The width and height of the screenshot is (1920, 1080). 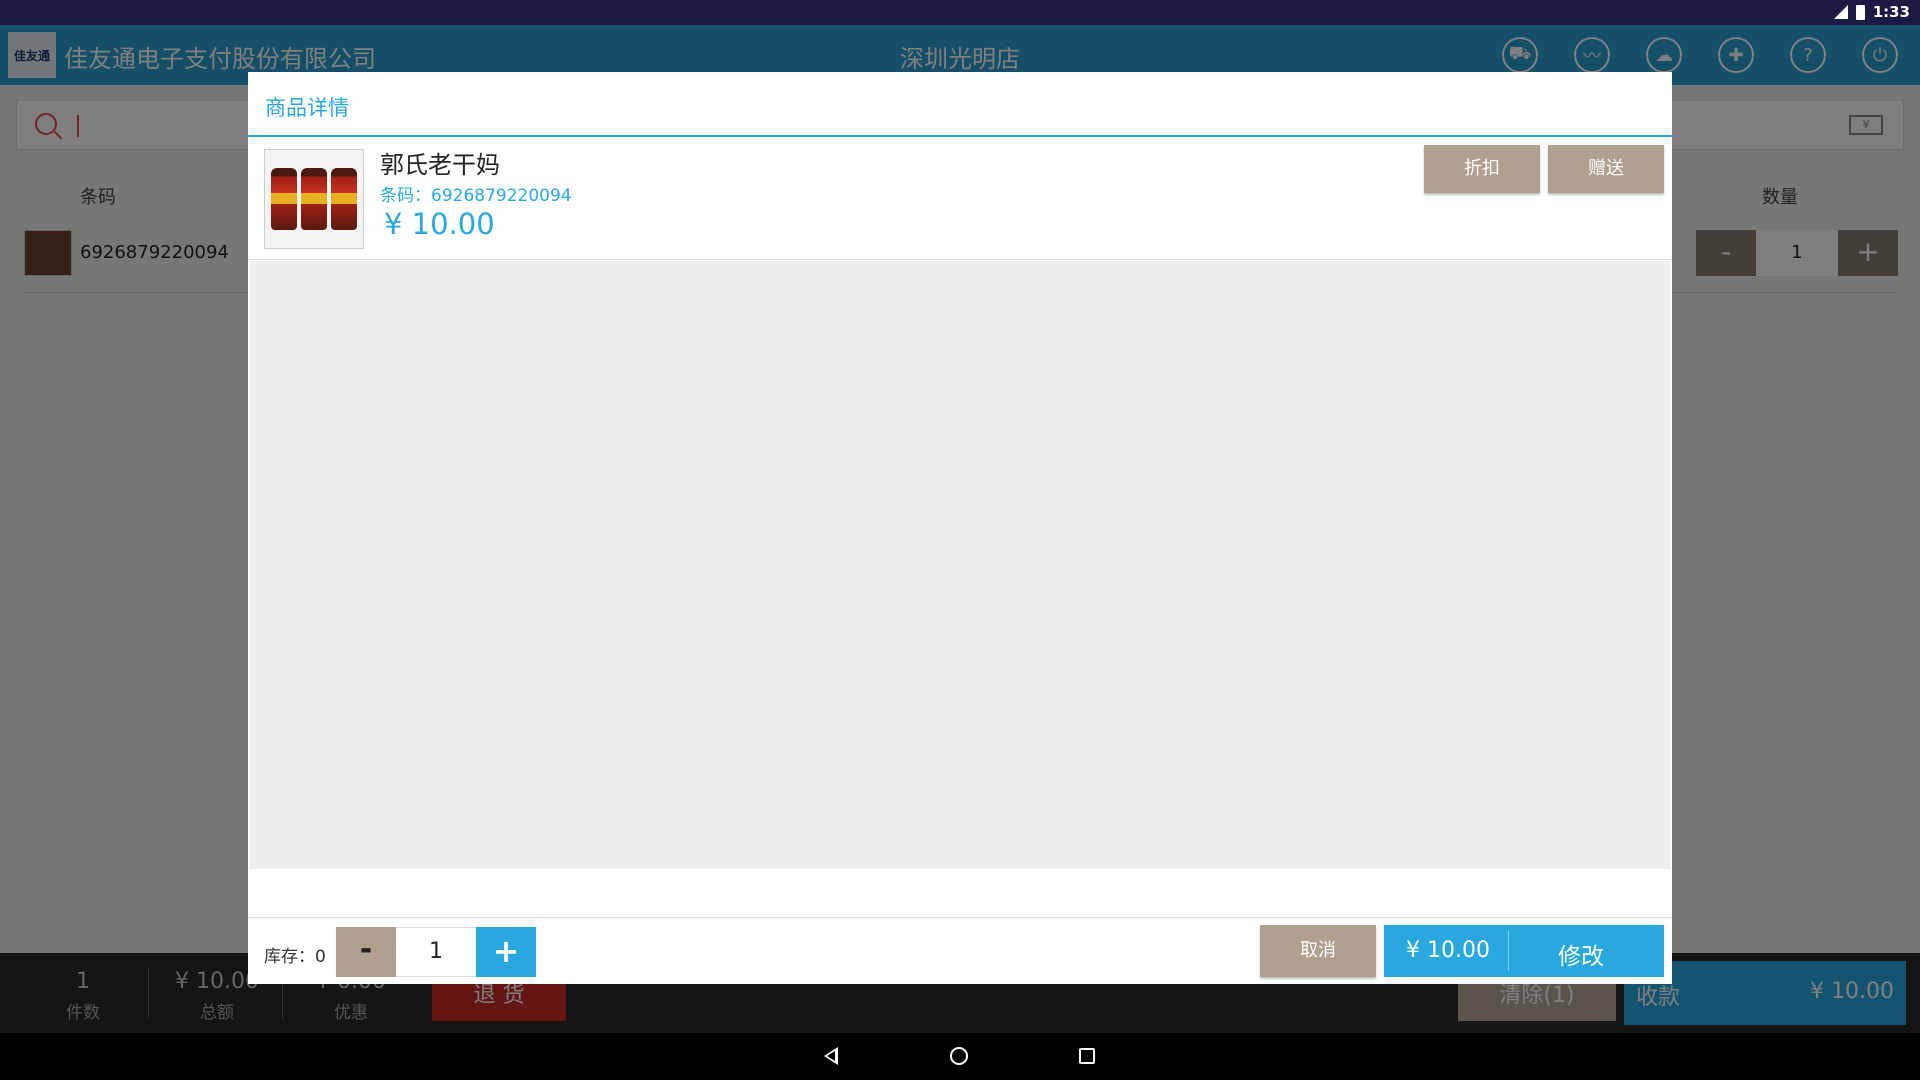 I want to click on product-name: 郭氏老干妈, so click(x=440, y=165).